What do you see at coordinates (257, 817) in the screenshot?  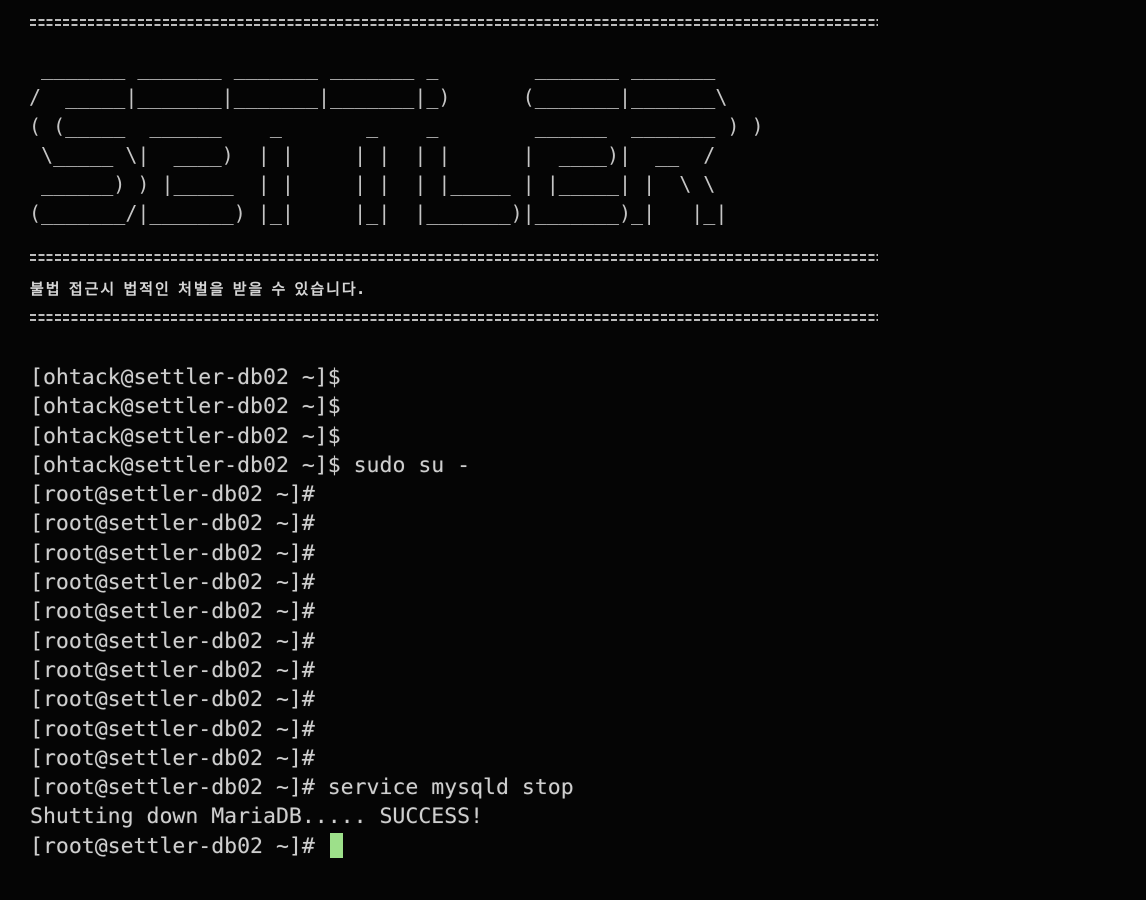 I see `output-text: Shutting down MariaDB..... SUCCESS!` at bounding box center [257, 817].